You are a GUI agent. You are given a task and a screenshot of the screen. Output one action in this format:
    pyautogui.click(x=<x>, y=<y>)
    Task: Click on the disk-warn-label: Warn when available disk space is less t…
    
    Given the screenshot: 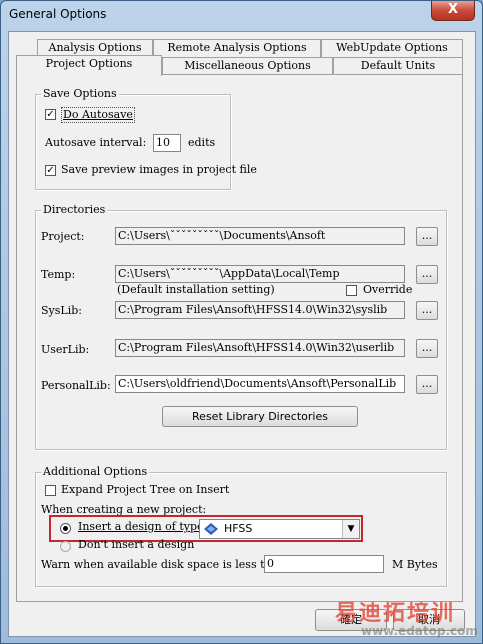 What is the action you would take?
    pyautogui.click(x=163, y=564)
    